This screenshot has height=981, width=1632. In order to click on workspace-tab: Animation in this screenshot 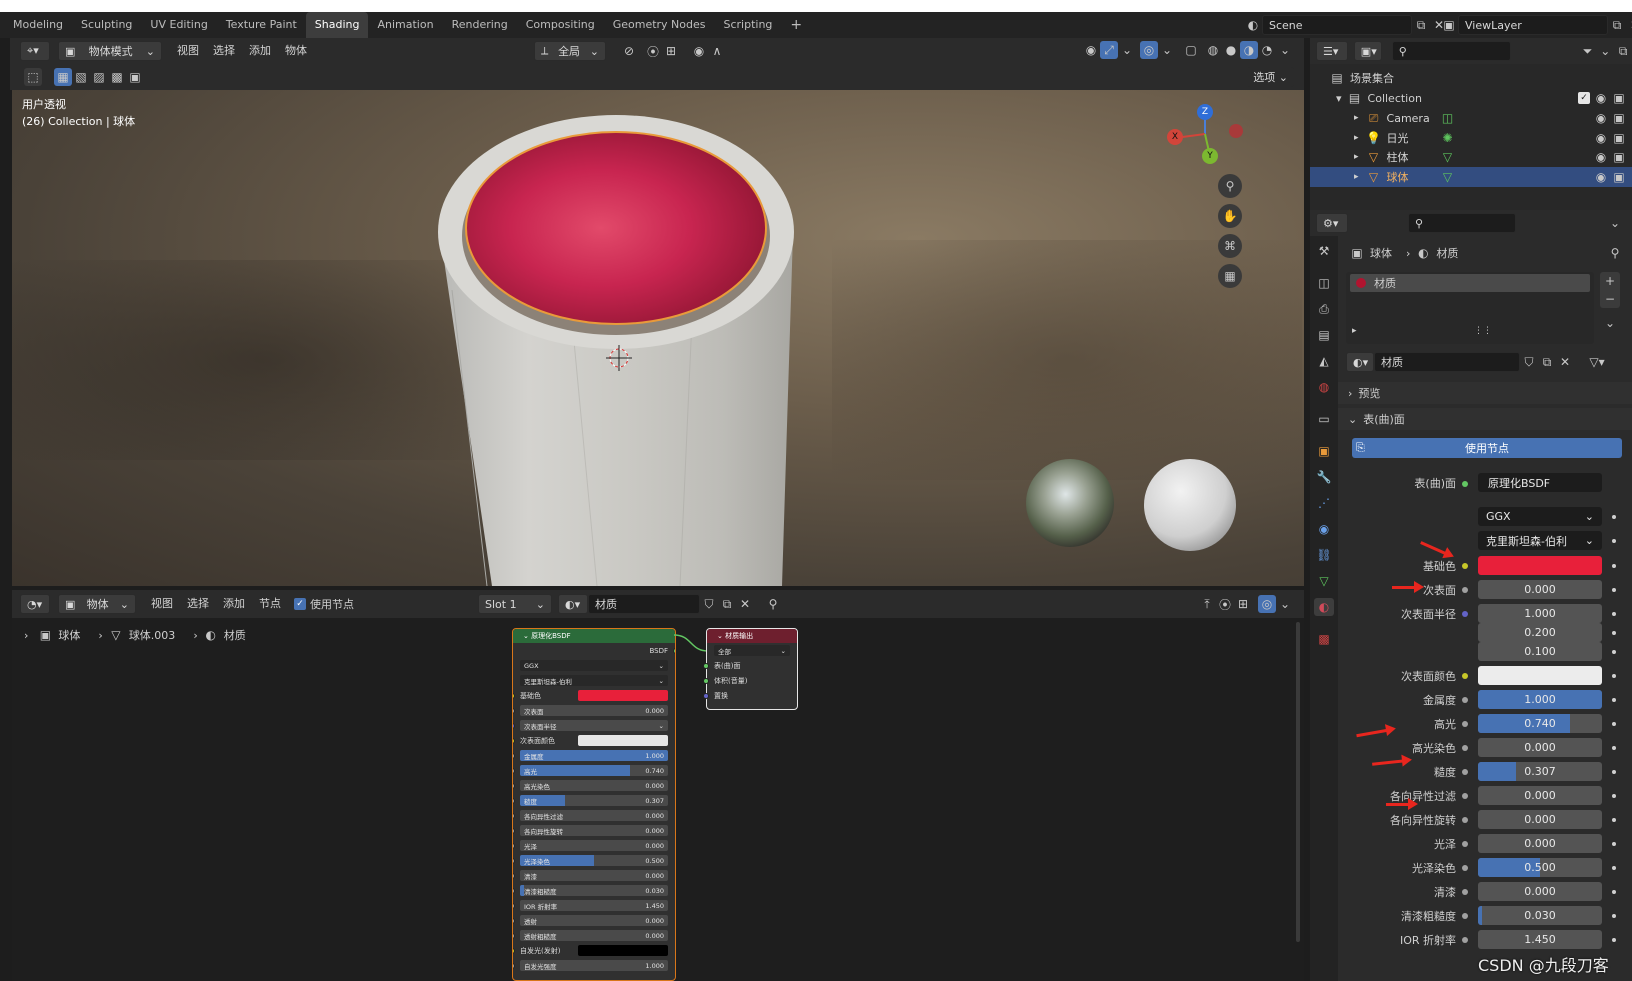, I will do `click(405, 25)`.